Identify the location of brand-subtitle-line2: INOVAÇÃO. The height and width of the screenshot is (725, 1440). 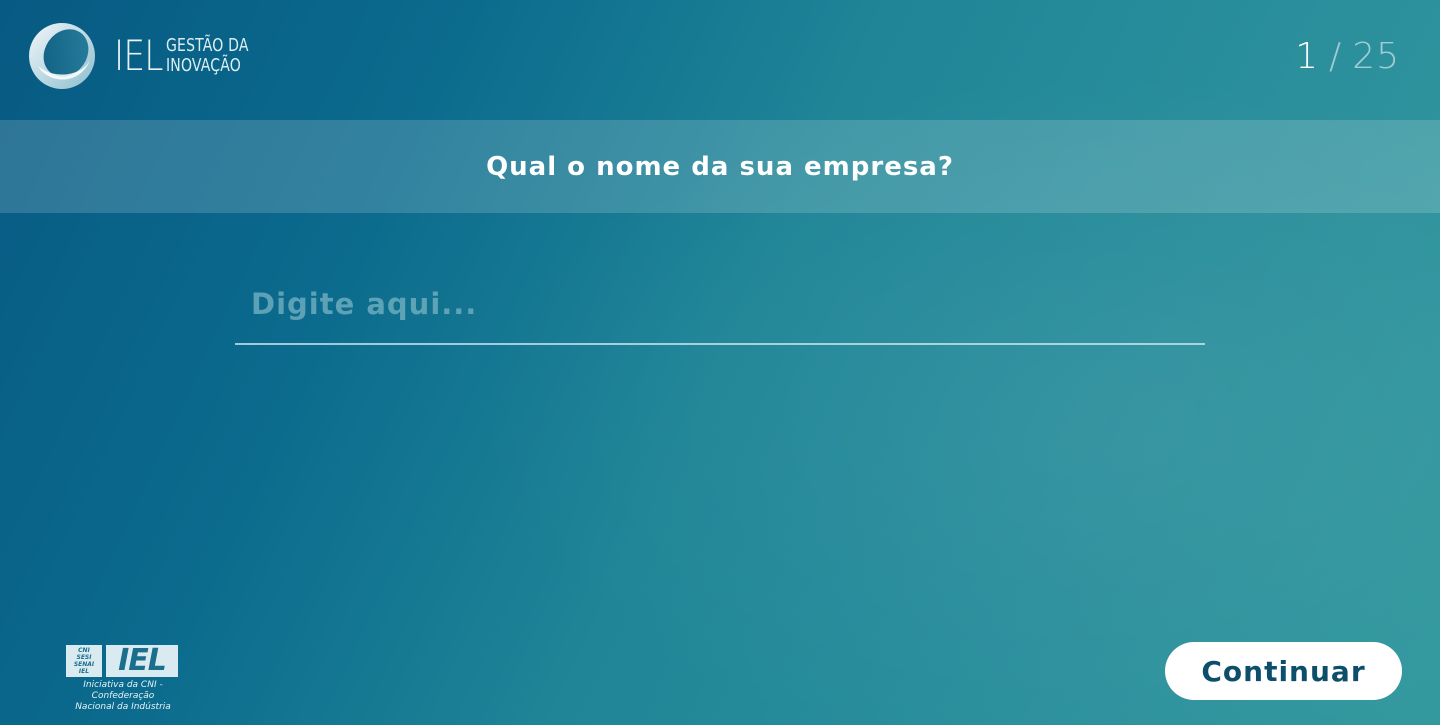
(203, 65).